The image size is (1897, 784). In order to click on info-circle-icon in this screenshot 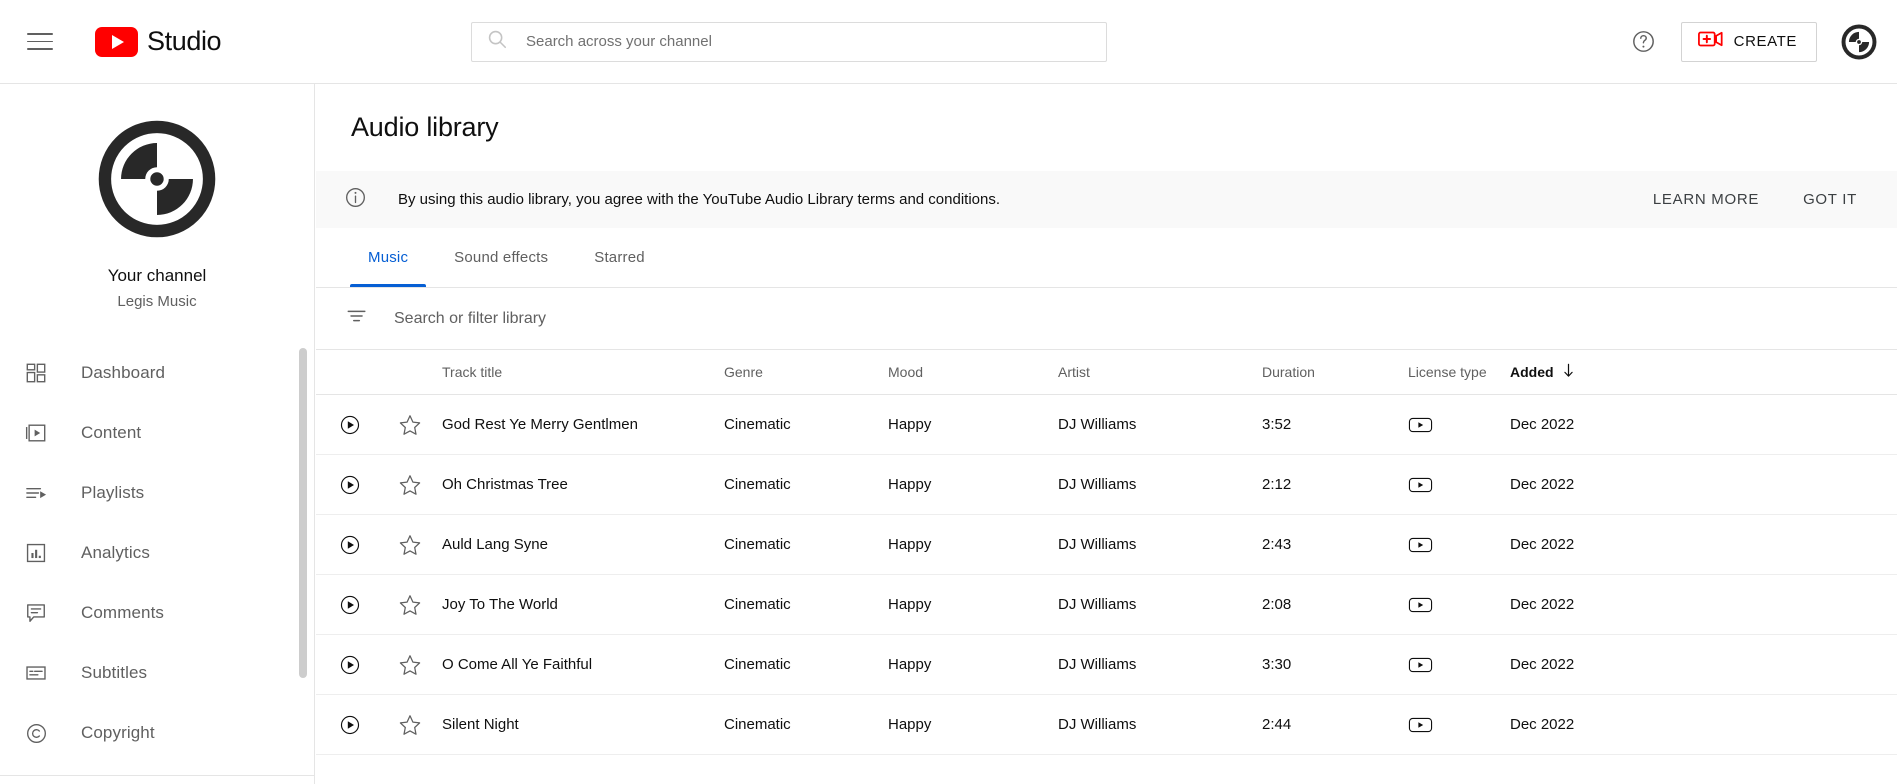, I will do `click(355, 200)`.